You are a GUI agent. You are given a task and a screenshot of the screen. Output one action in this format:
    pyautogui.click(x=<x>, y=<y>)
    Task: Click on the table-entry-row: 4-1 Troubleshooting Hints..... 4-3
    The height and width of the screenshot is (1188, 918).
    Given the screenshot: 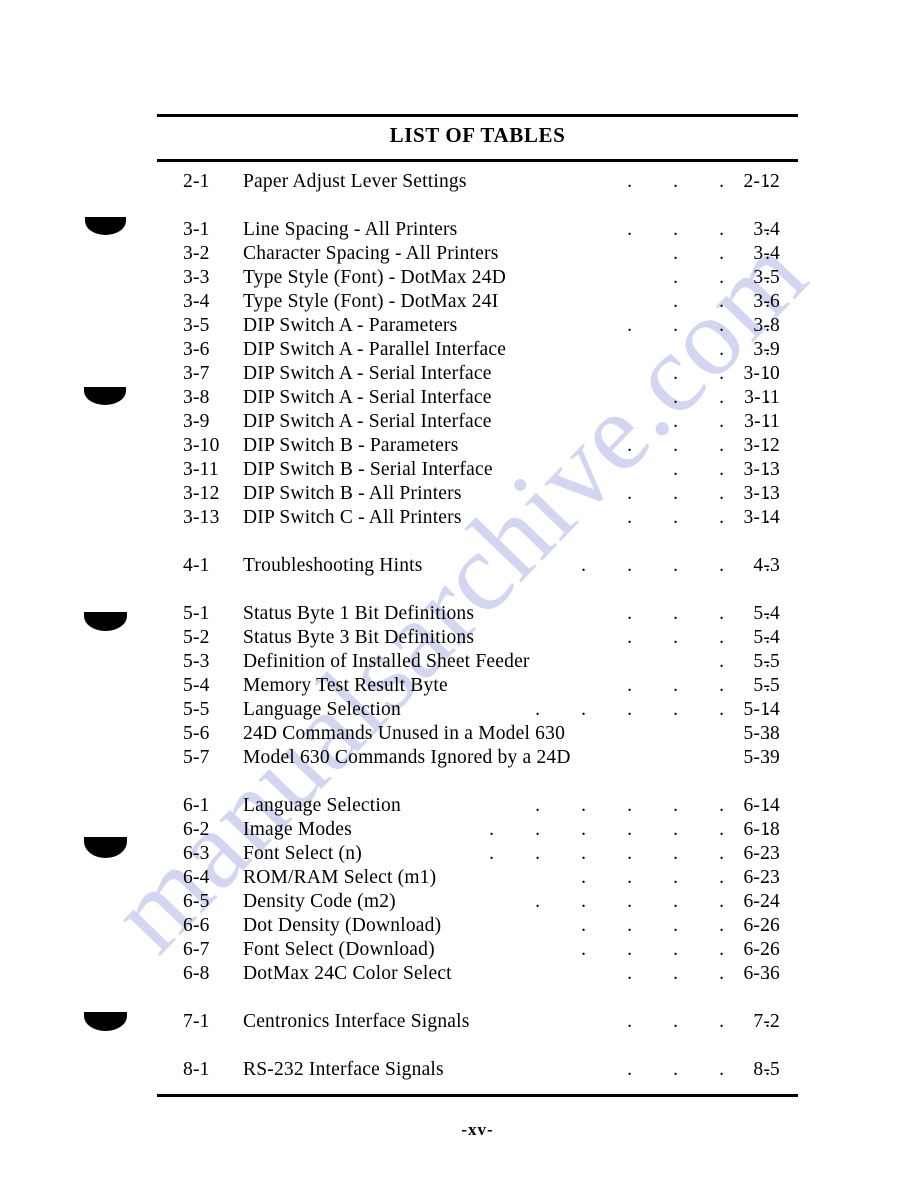 What is the action you would take?
    pyautogui.click(x=459, y=566)
    